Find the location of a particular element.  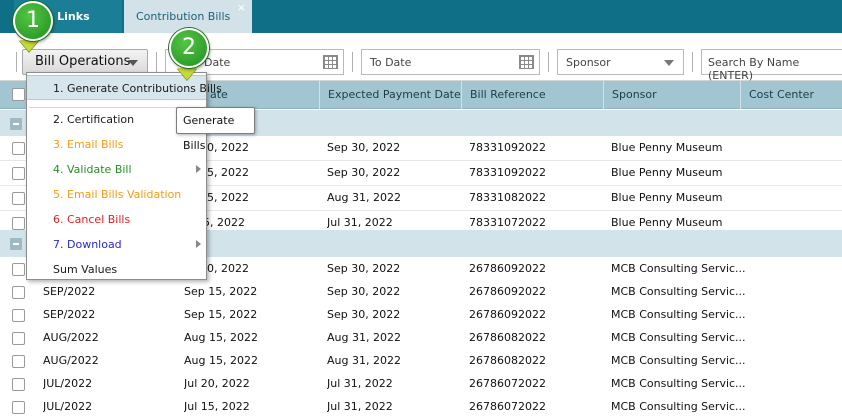

close-icon: × is located at coordinates (241, 12).